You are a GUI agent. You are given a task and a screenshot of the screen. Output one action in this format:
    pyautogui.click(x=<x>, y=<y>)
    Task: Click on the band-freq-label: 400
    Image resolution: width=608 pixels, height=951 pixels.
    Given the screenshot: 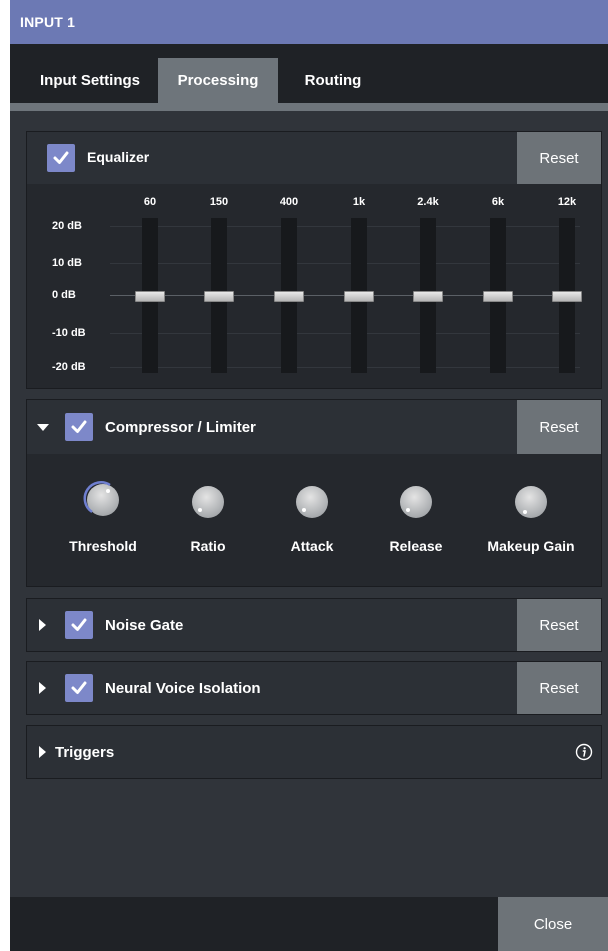 What is the action you would take?
    pyautogui.click(x=289, y=202)
    